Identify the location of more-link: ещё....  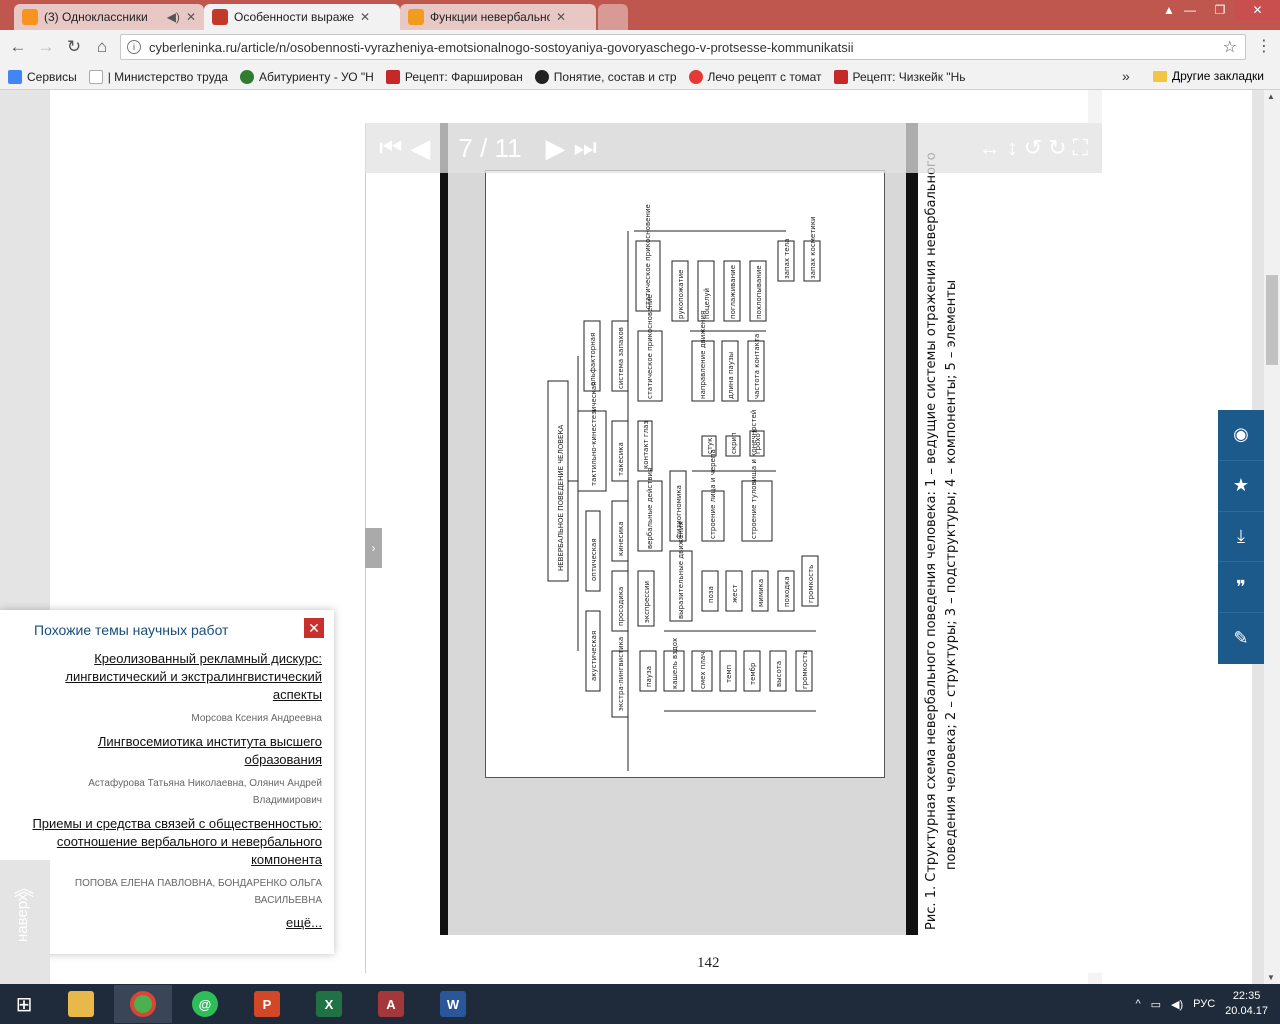
(175, 922).